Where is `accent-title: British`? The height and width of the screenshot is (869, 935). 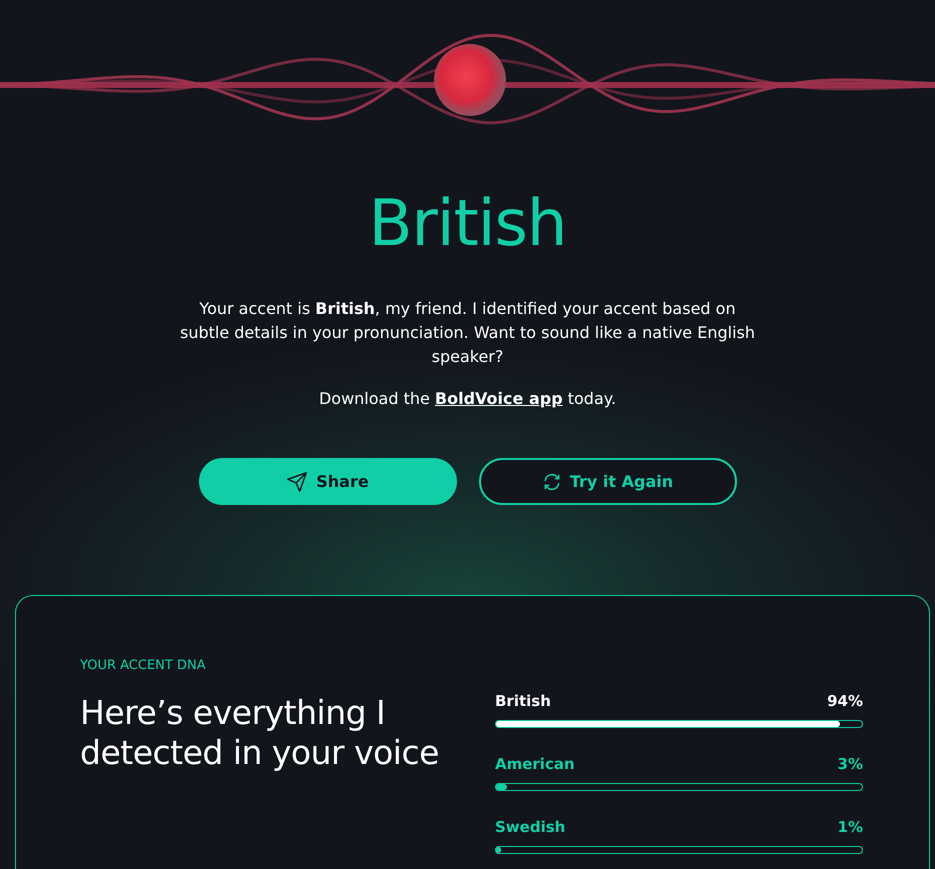
accent-title: British is located at coordinates (468, 224).